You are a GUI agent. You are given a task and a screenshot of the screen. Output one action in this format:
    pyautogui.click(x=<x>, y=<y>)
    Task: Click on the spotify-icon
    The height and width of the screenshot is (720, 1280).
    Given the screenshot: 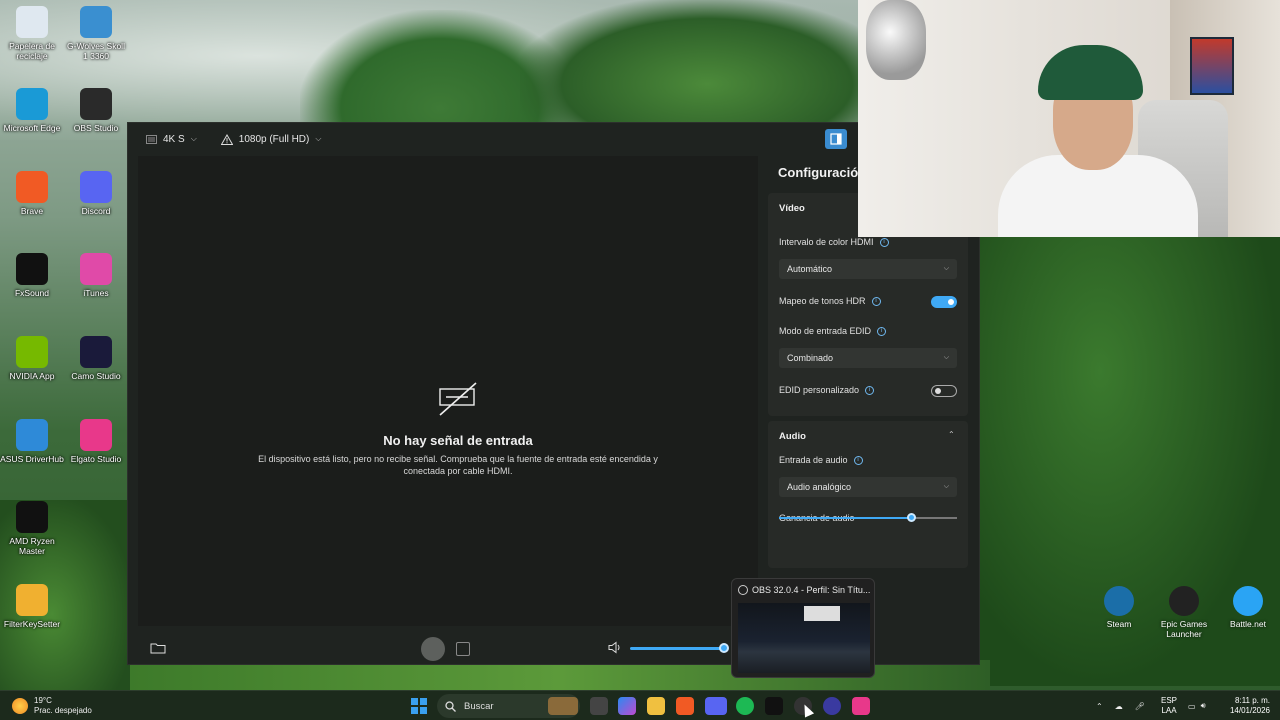 What is the action you would take?
    pyautogui.click(x=745, y=706)
    